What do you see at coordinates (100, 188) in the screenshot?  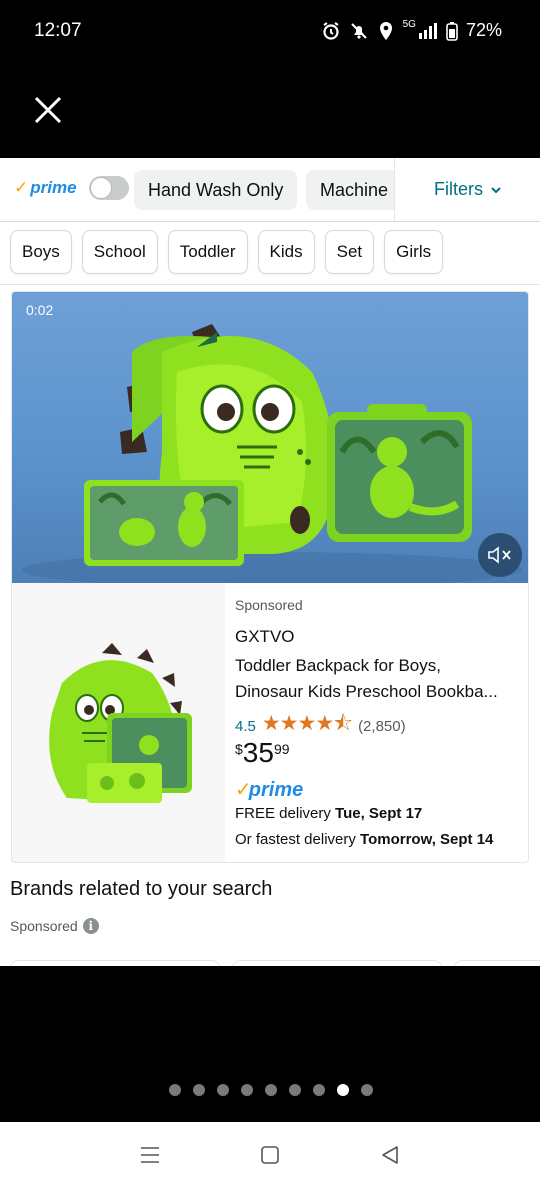 I see `switch-knob` at bounding box center [100, 188].